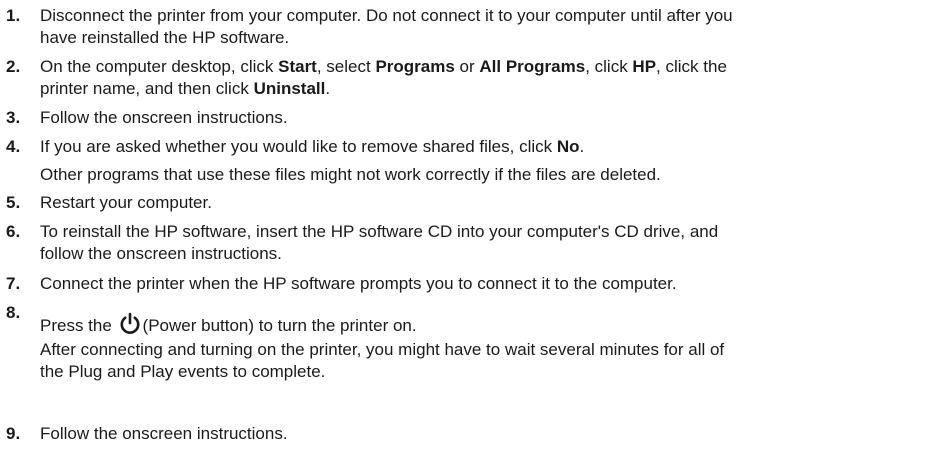 The image size is (925, 459). What do you see at coordinates (130, 324) in the screenshot?
I see `power-icon` at bounding box center [130, 324].